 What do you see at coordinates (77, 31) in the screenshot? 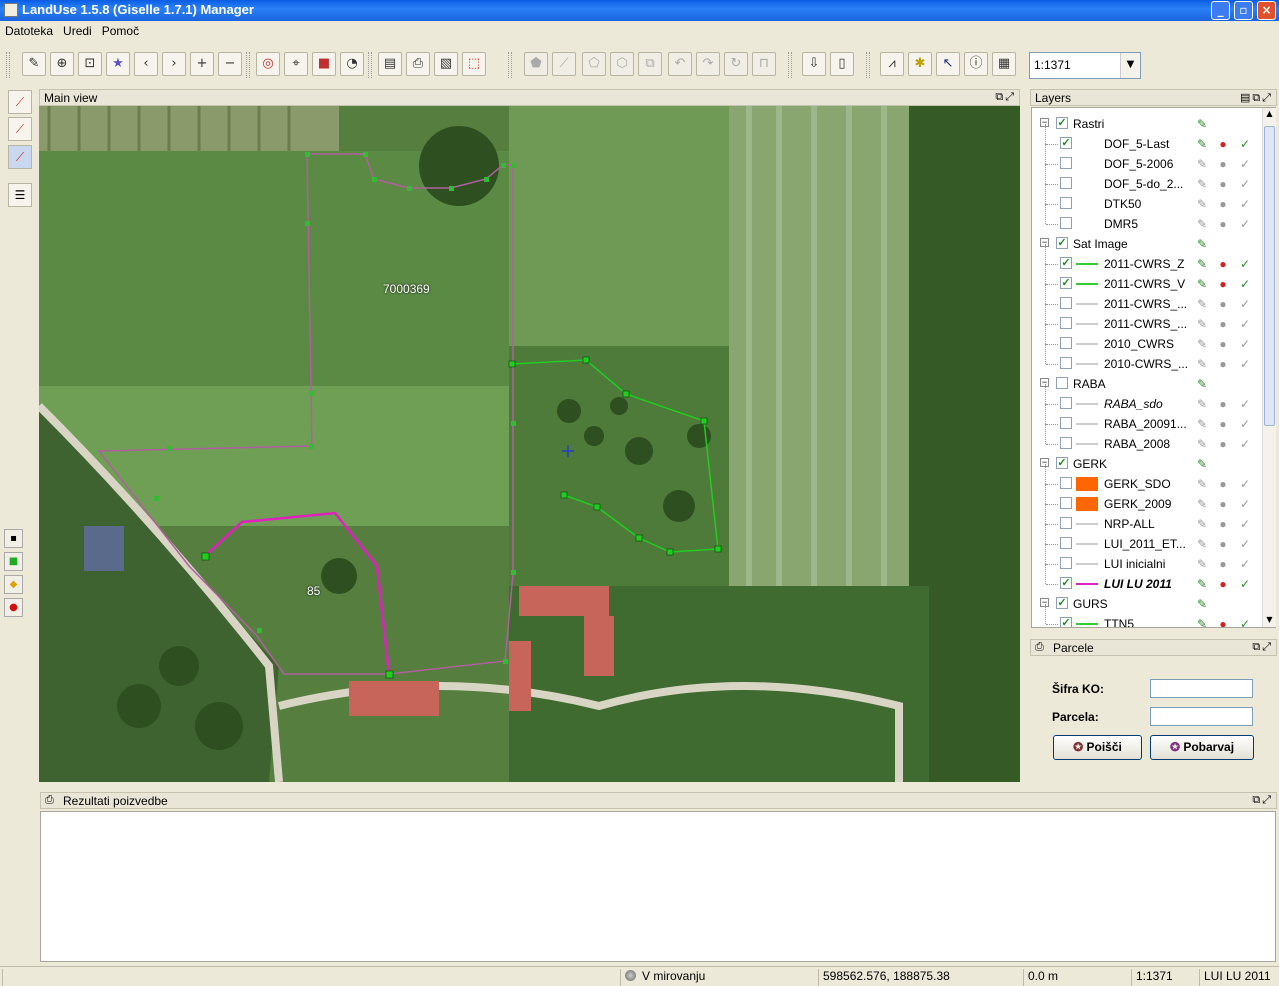
I see `menu-uredi: Uredi` at bounding box center [77, 31].